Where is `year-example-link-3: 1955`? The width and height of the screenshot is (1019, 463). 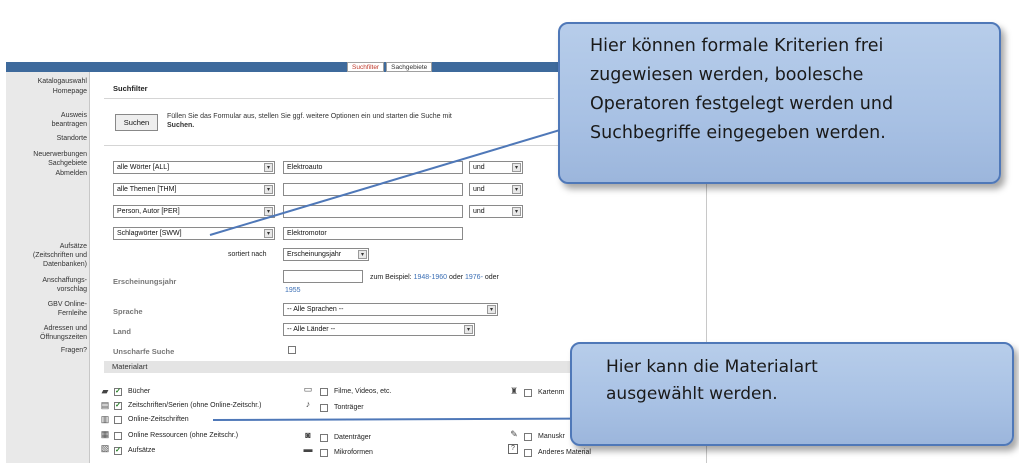
year-example-link-3: 1955 is located at coordinates (293, 290).